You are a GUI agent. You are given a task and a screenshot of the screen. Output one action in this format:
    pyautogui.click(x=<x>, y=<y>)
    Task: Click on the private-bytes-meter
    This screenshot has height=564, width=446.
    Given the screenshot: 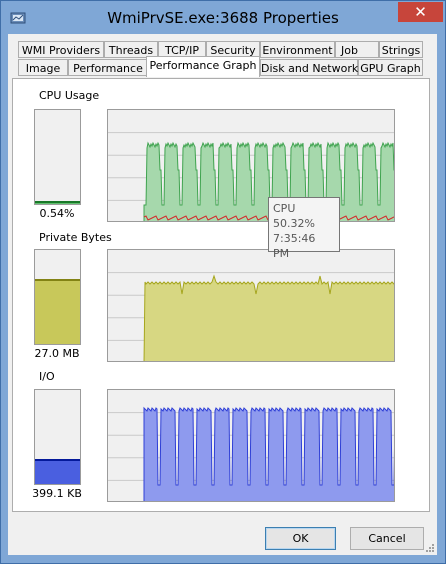 What is the action you would take?
    pyautogui.click(x=57, y=297)
    